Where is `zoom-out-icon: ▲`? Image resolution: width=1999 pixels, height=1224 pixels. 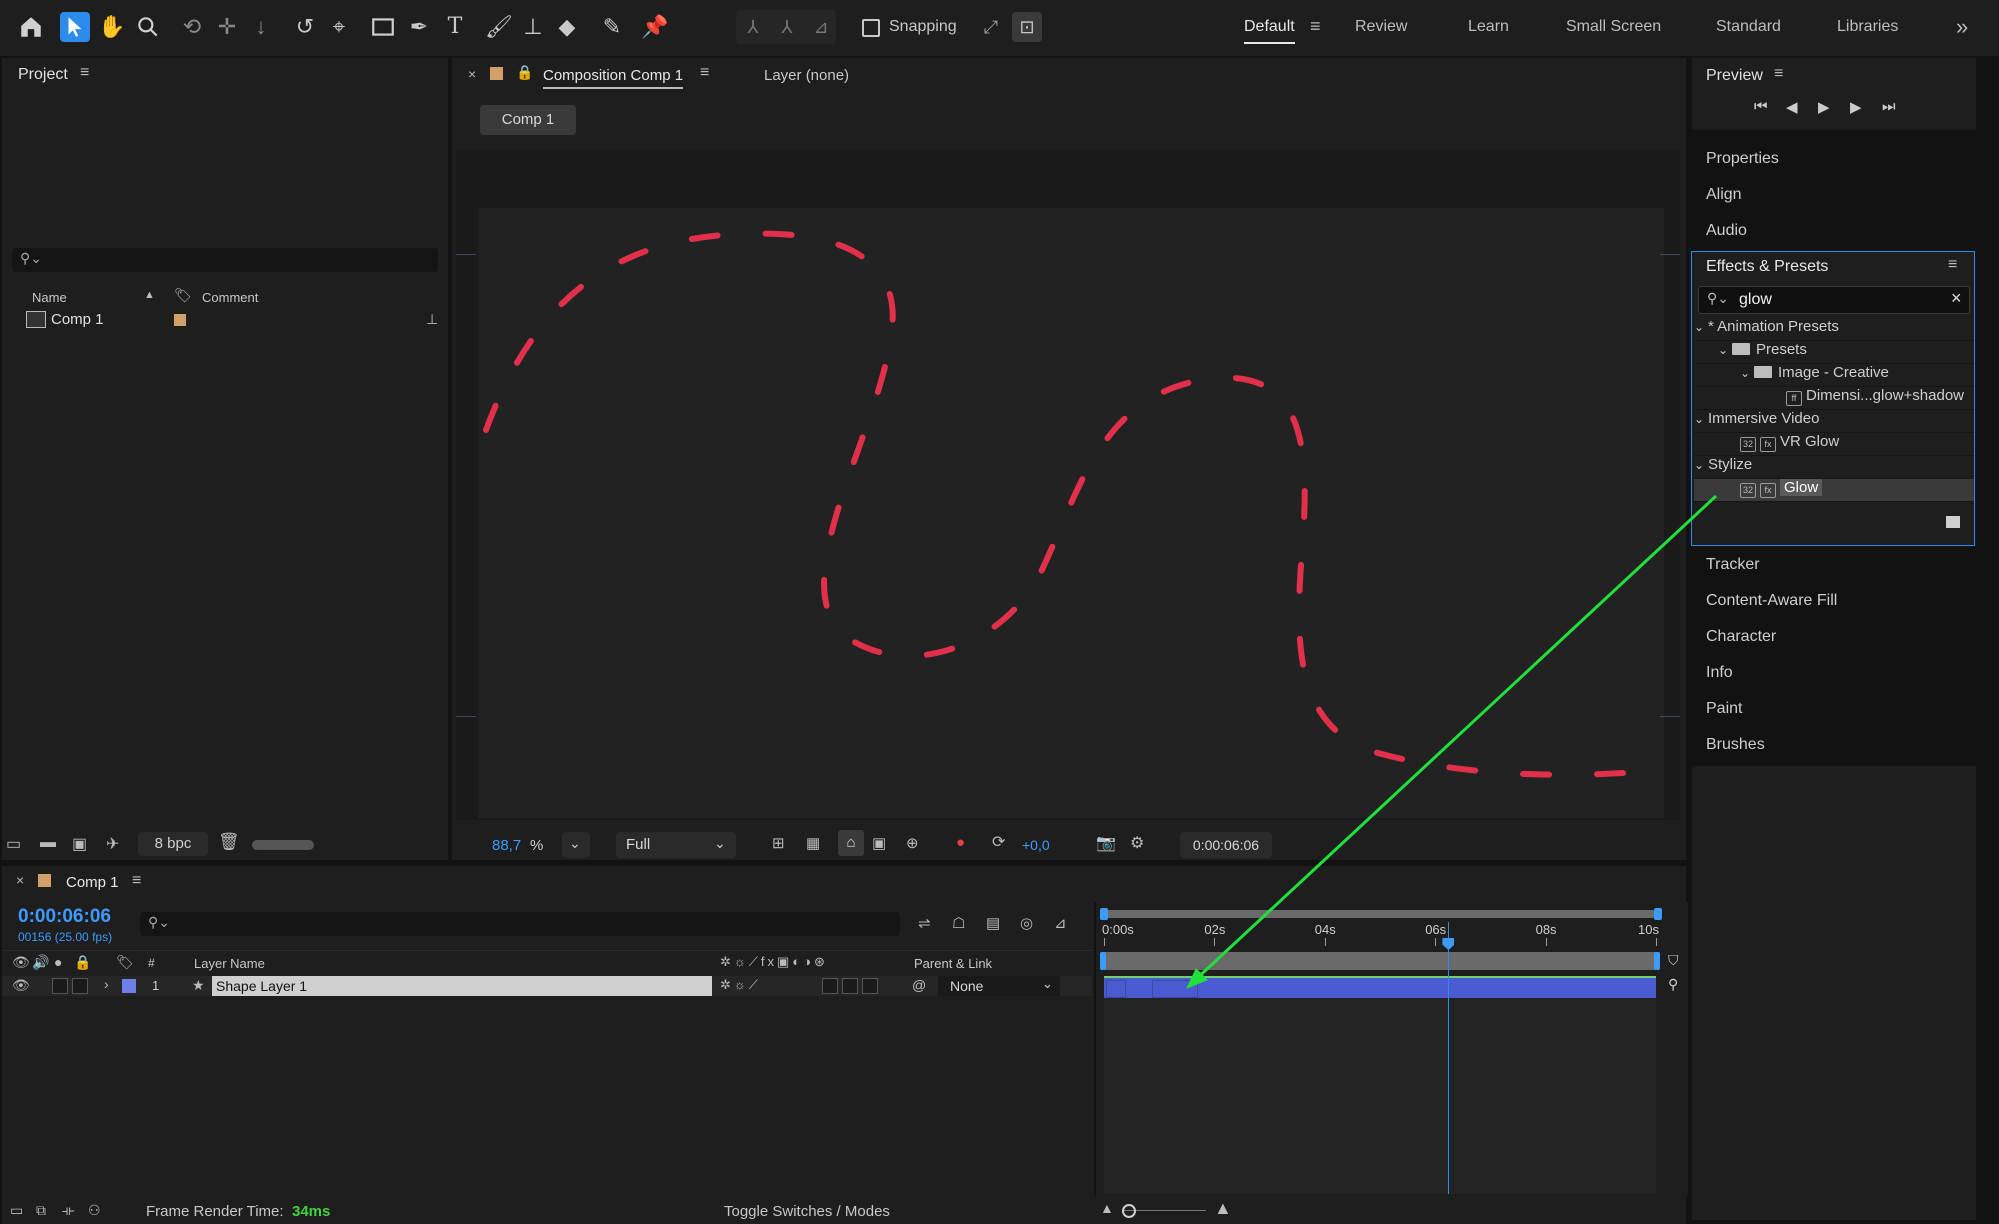 zoom-out-icon: ▲ is located at coordinates (1107, 1208).